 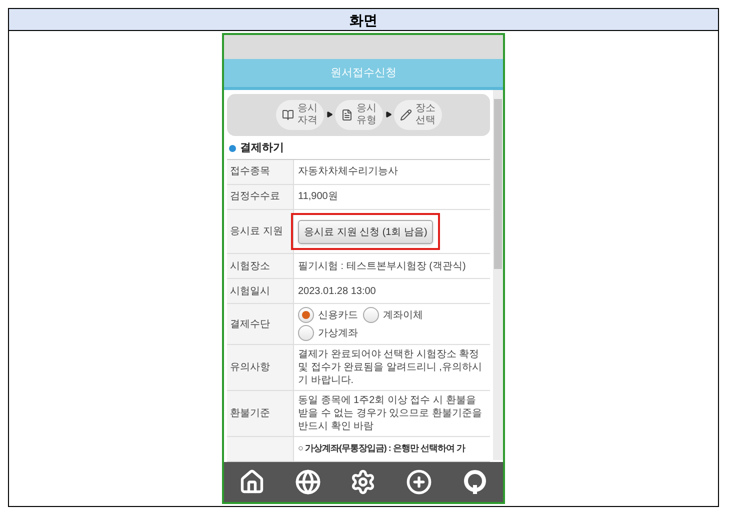 I want to click on field-value: 2023.01.28 13:00, so click(x=337, y=291).